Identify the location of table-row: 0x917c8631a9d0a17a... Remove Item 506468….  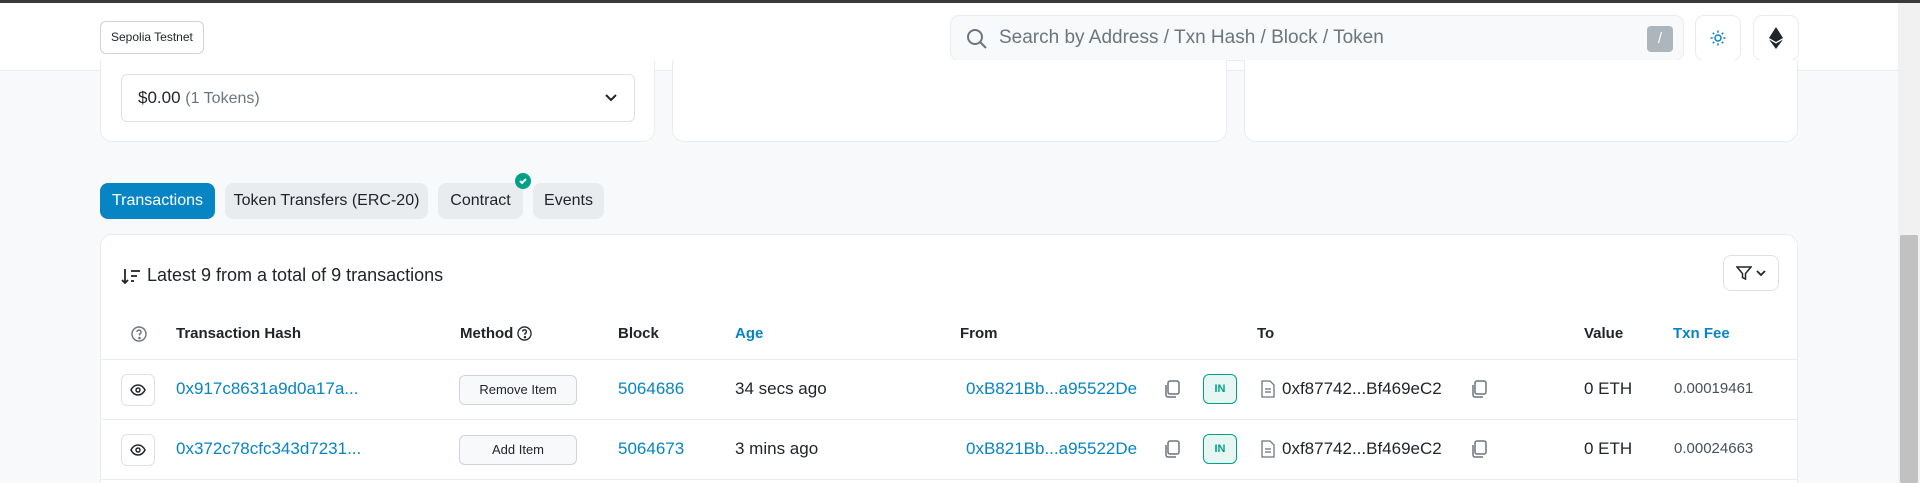
(949, 390).